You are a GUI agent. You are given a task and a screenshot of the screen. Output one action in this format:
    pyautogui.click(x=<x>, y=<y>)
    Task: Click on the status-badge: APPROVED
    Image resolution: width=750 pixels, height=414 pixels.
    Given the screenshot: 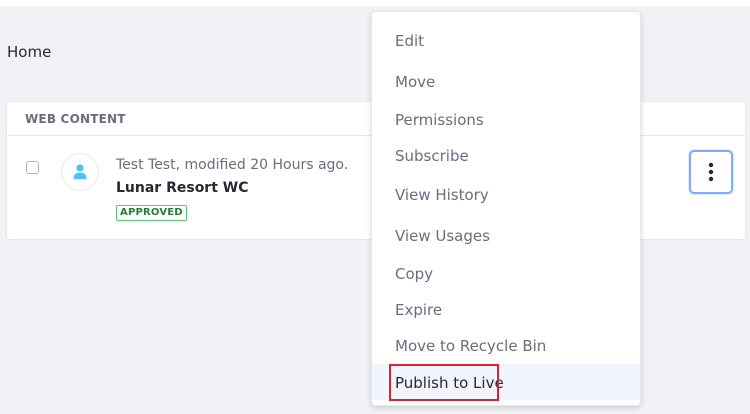 What is the action you would take?
    pyautogui.click(x=151, y=213)
    